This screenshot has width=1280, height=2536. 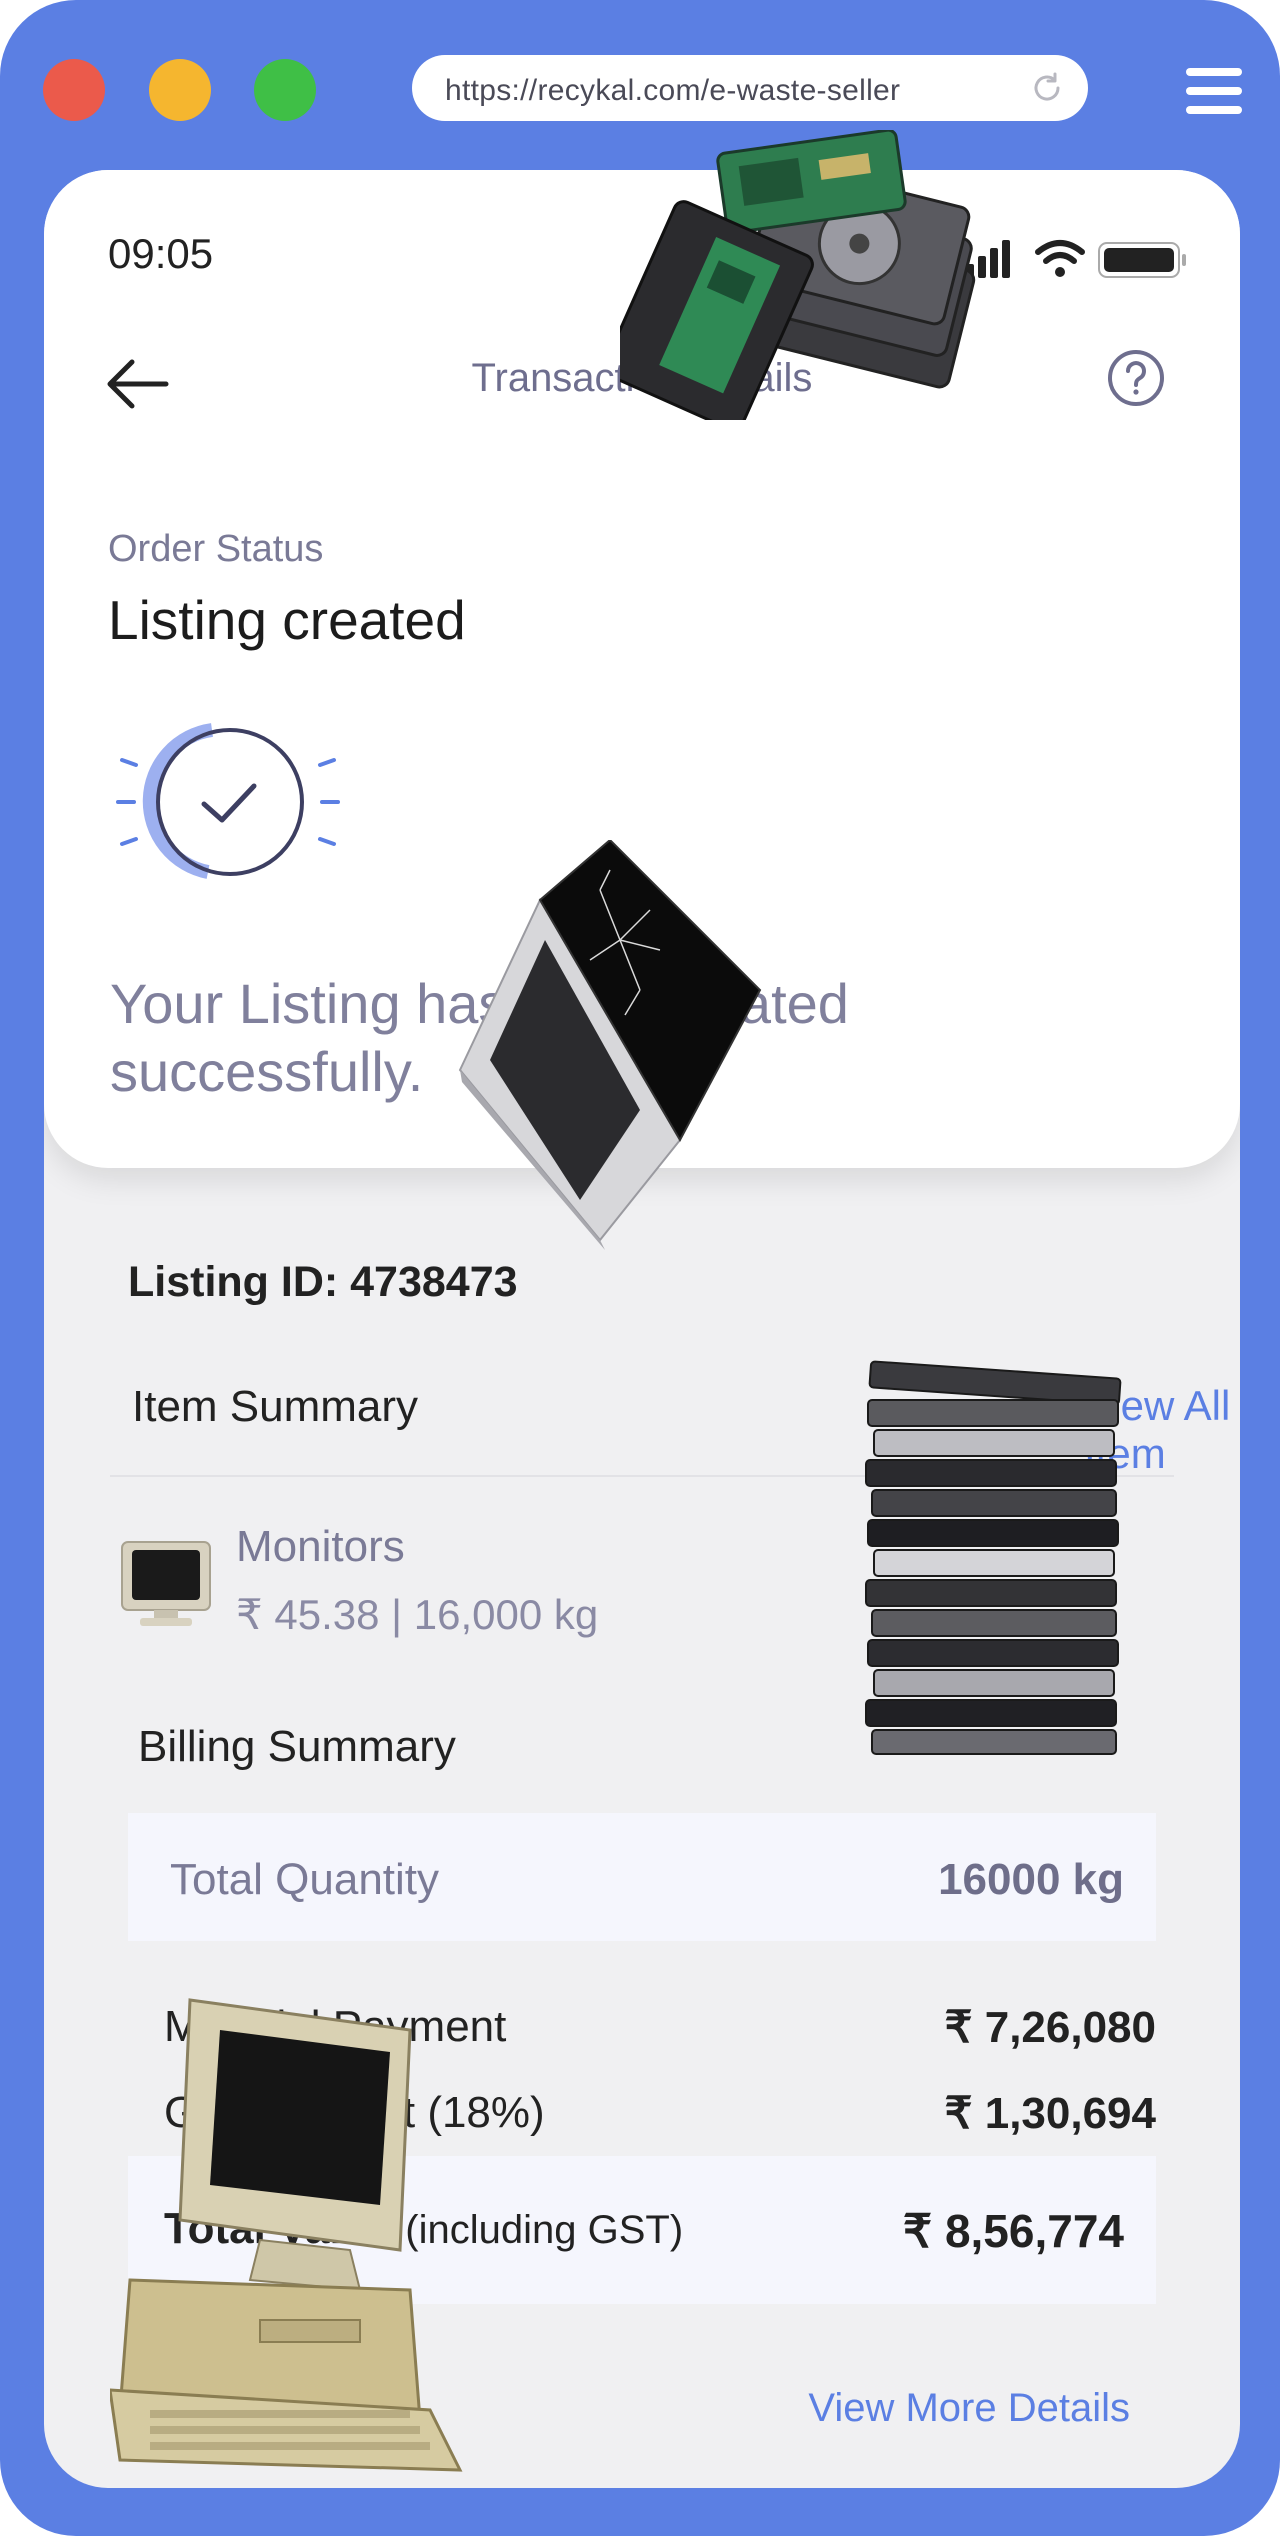 What do you see at coordinates (1214, 91) in the screenshot?
I see `menu-icon` at bounding box center [1214, 91].